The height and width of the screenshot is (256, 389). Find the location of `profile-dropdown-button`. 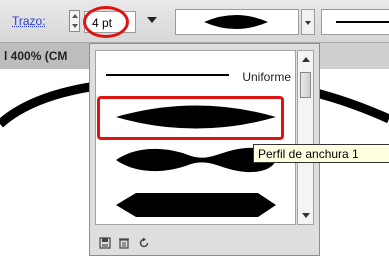

profile-dropdown-button is located at coordinates (308, 22).